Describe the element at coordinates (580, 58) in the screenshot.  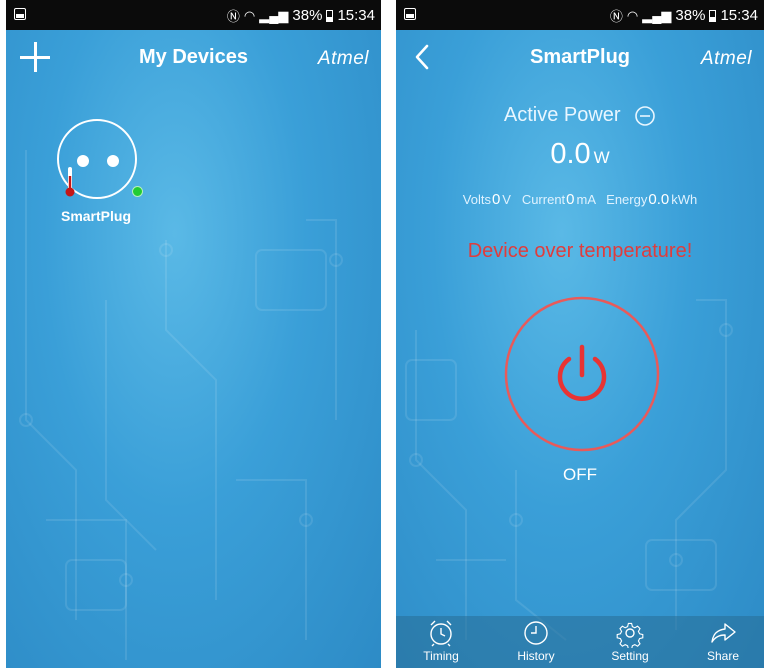
I see `app-bar: SmartPlug Atmel` at that location.